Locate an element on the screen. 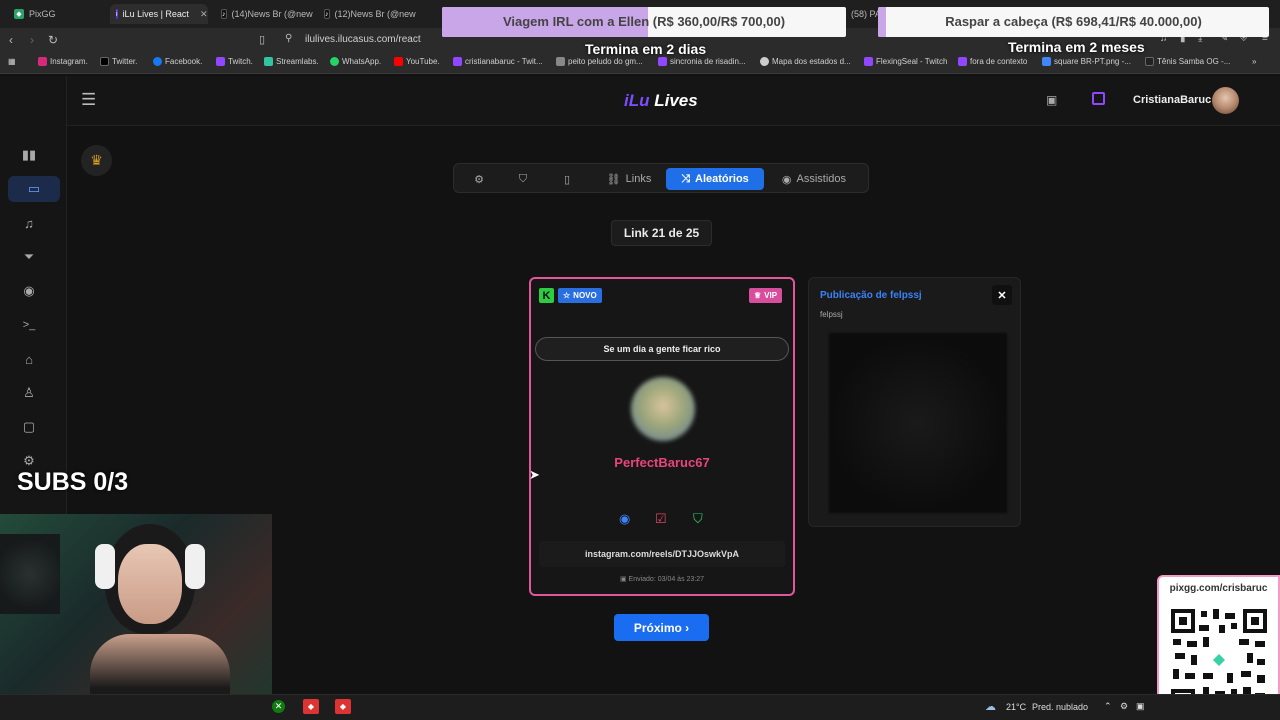 Image resolution: width=1280 pixels, height=720 pixels. bookmark-instagram: Instagram. is located at coordinates (63, 61).